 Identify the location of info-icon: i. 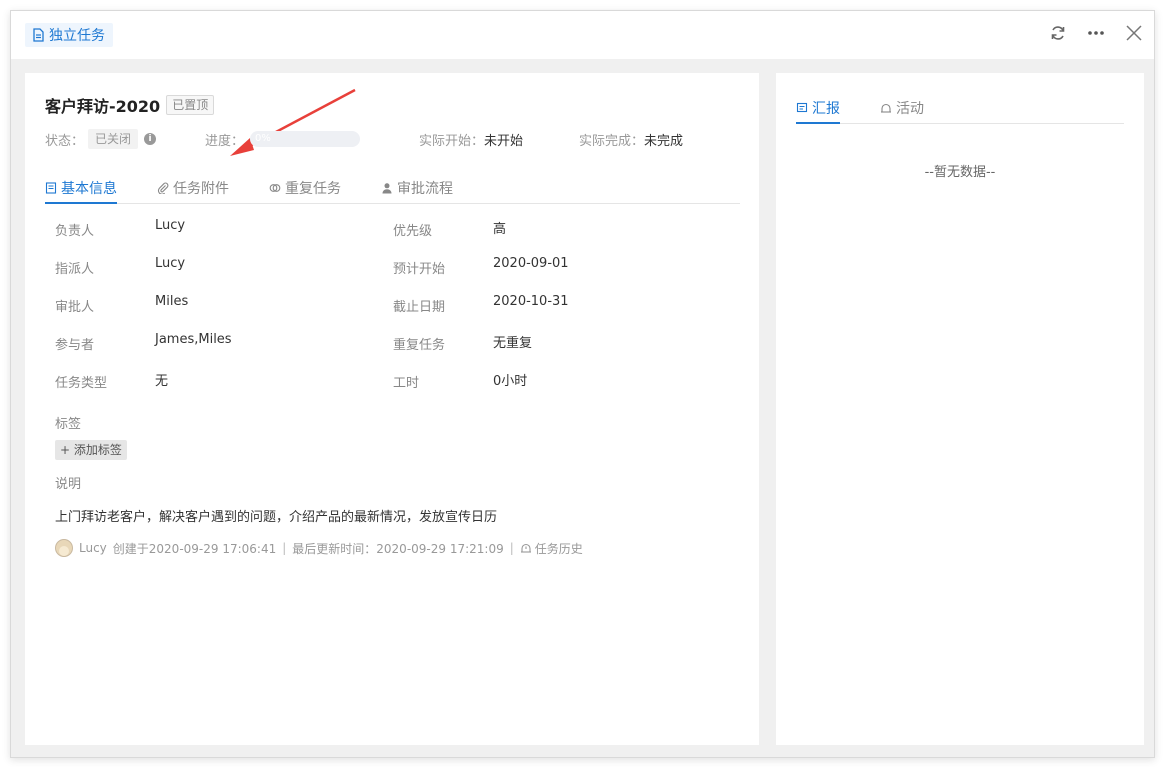
(150, 139).